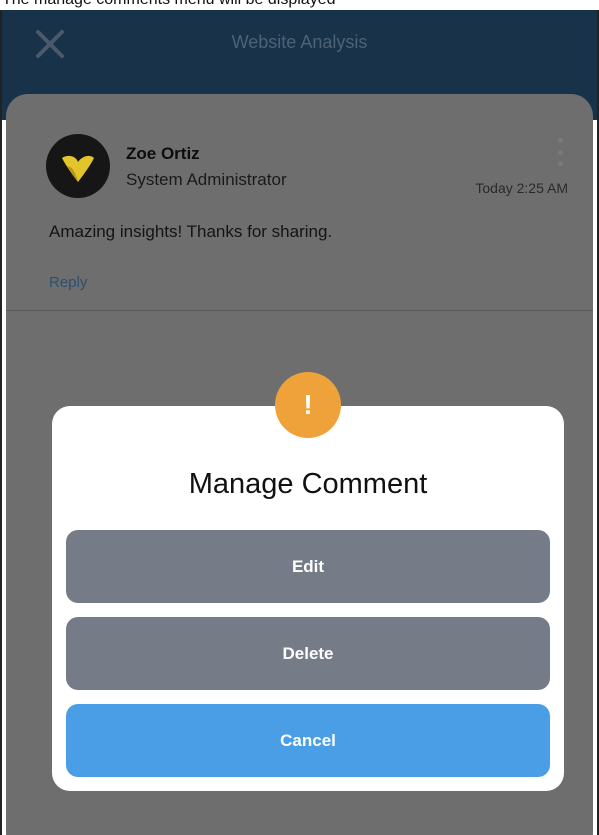 The image size is (599, 835). Describe the element at coordinates (308, 566) in the screenshot. I see `edit-button: Edit` at that location.